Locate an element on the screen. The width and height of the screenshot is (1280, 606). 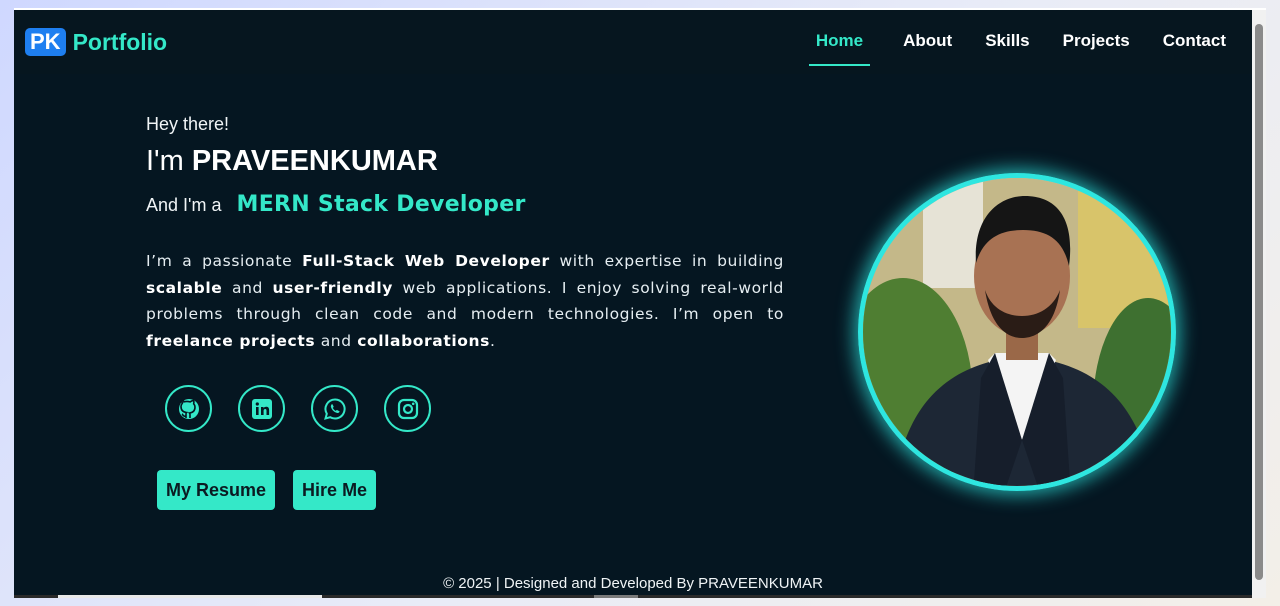
vertical-scroll-thumb is located at coordinates (1259, 302).